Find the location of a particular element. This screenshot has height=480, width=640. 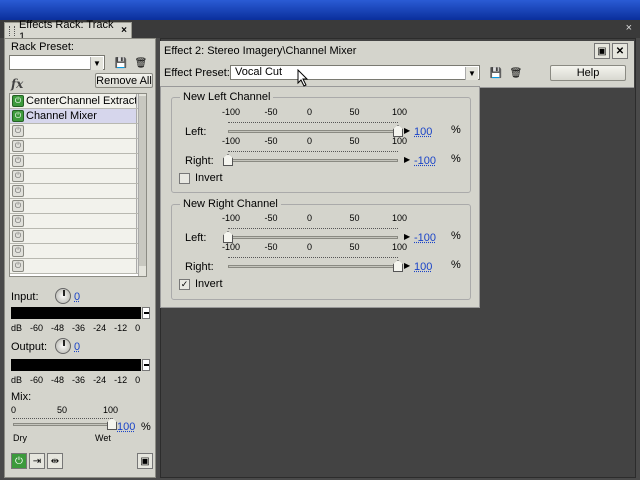

right-ch-right-pct: % is located at coordinates (456, 265).